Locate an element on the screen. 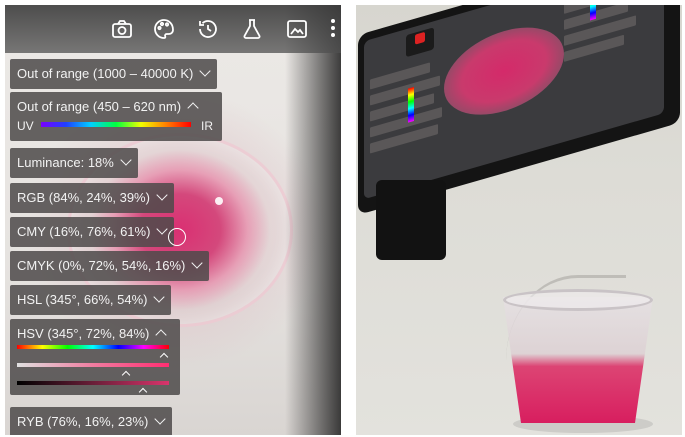 The height and width of the screenshot is (437, 685). glare-highlight is located at coordinates (219, 201).